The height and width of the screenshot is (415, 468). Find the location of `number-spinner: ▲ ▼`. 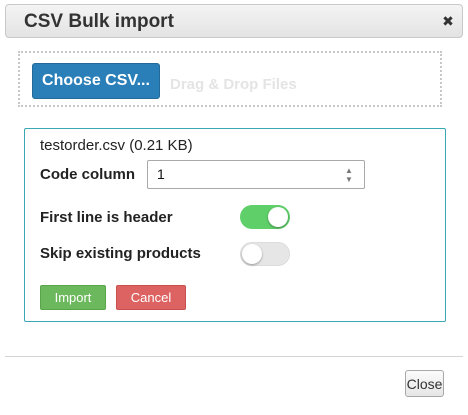

number-spinner: ▲ ▼ is located at coordinates (349, 174).